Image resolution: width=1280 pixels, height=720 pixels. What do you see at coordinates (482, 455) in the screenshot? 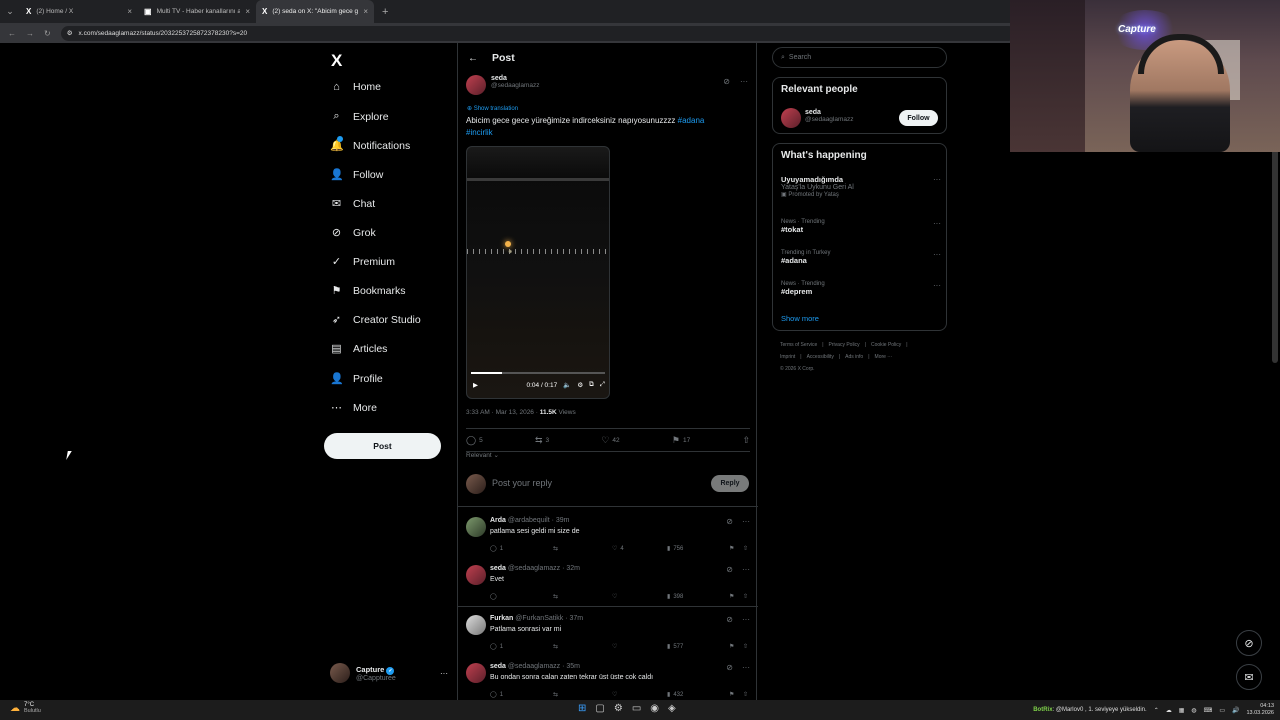
I see `sort-dropdown: Relevant ⌄` at bounding box center [482, 455].